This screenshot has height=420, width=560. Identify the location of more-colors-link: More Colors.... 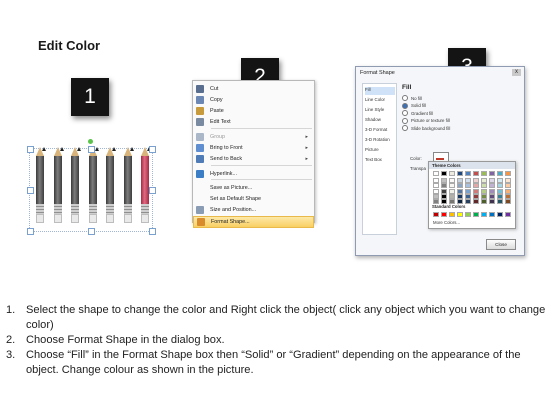
(446, 222).